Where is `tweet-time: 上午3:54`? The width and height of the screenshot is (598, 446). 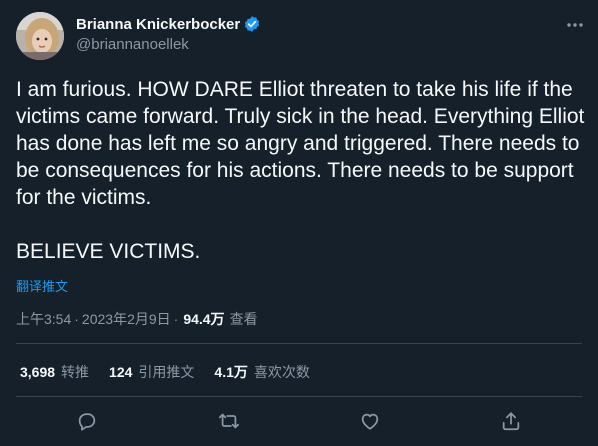
tweet-time: 上午3:54 is located at coordinates (43, 319).